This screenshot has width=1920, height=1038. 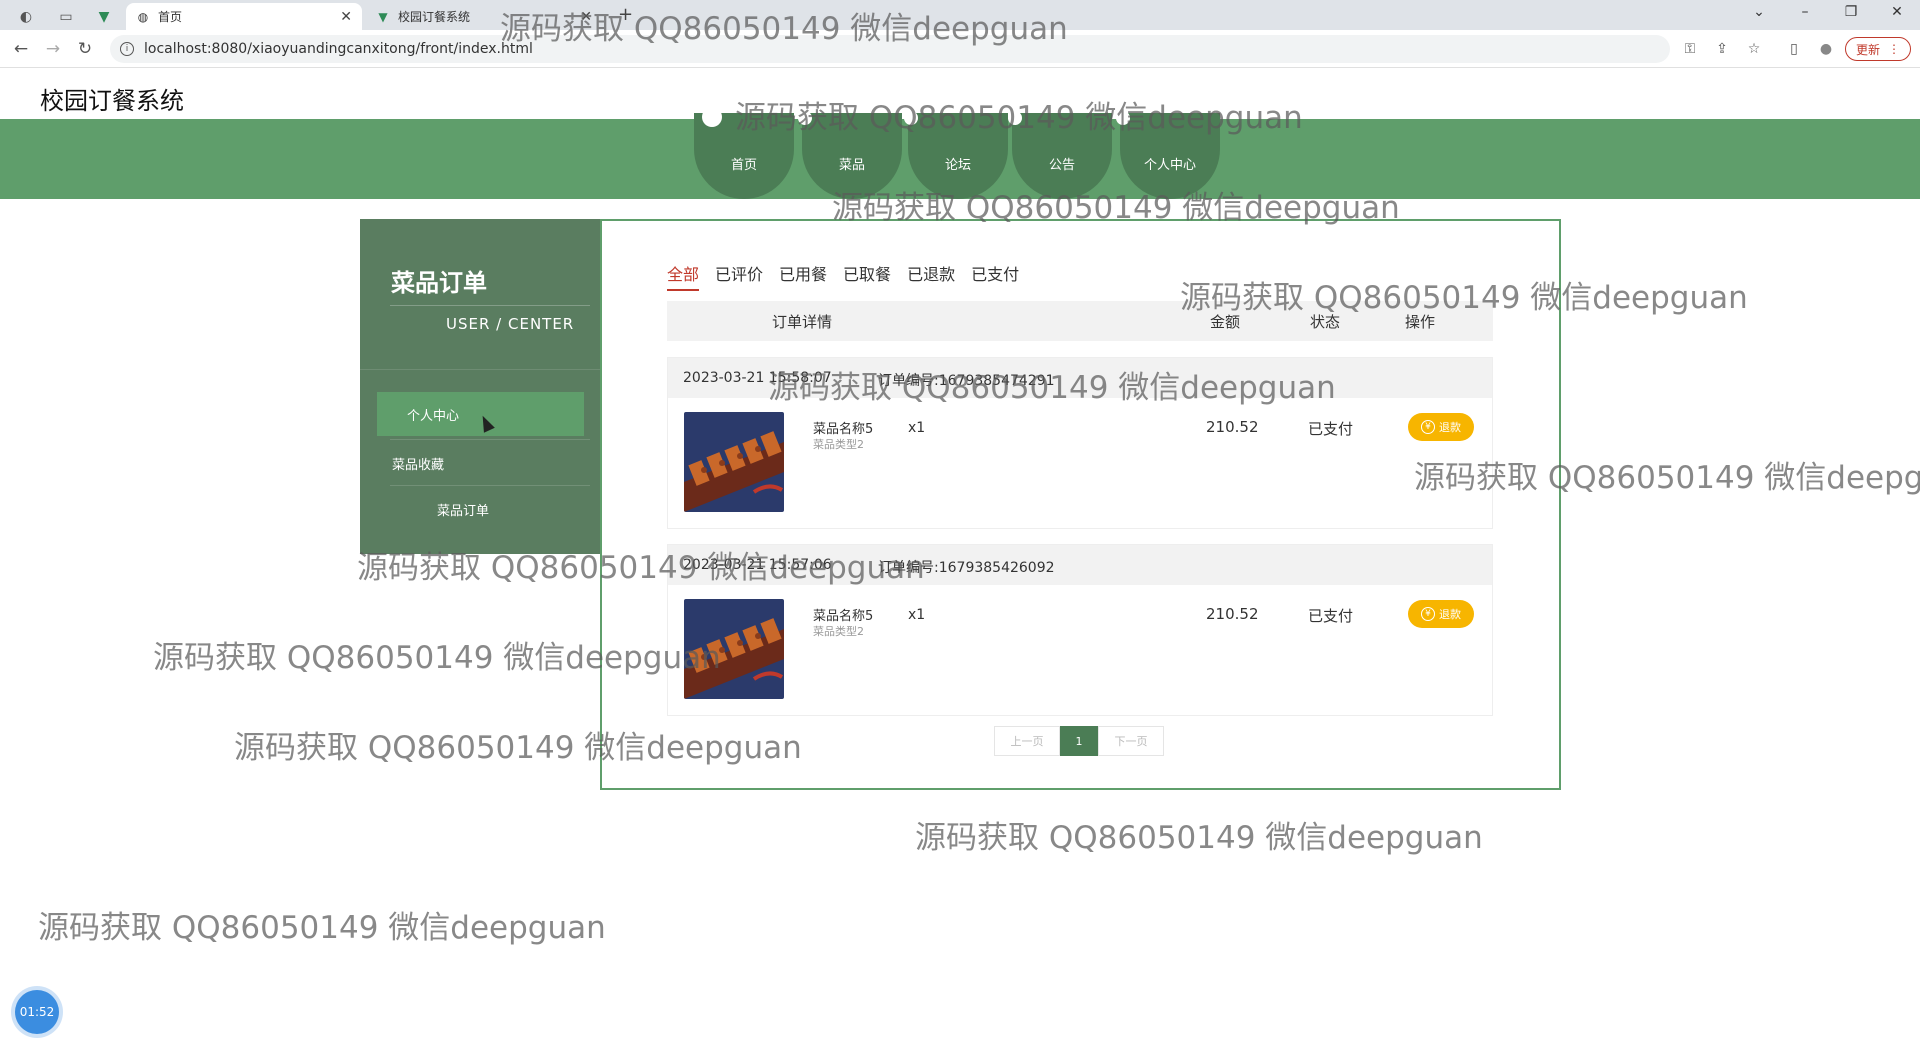 What do you see at coordinates (66, 16) in the screenshot?
I see `tab-blank-icon: ▭` at bounding box center [66, 16].